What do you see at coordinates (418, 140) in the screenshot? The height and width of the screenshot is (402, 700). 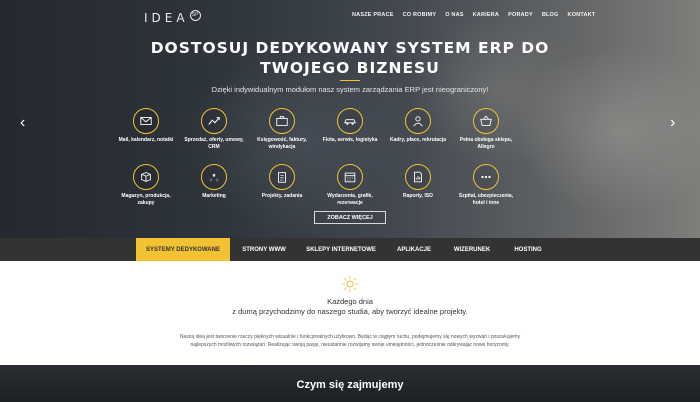 I see `feature-label: Kadry, płace, rekrutacja` at bounding box center [418, 140].